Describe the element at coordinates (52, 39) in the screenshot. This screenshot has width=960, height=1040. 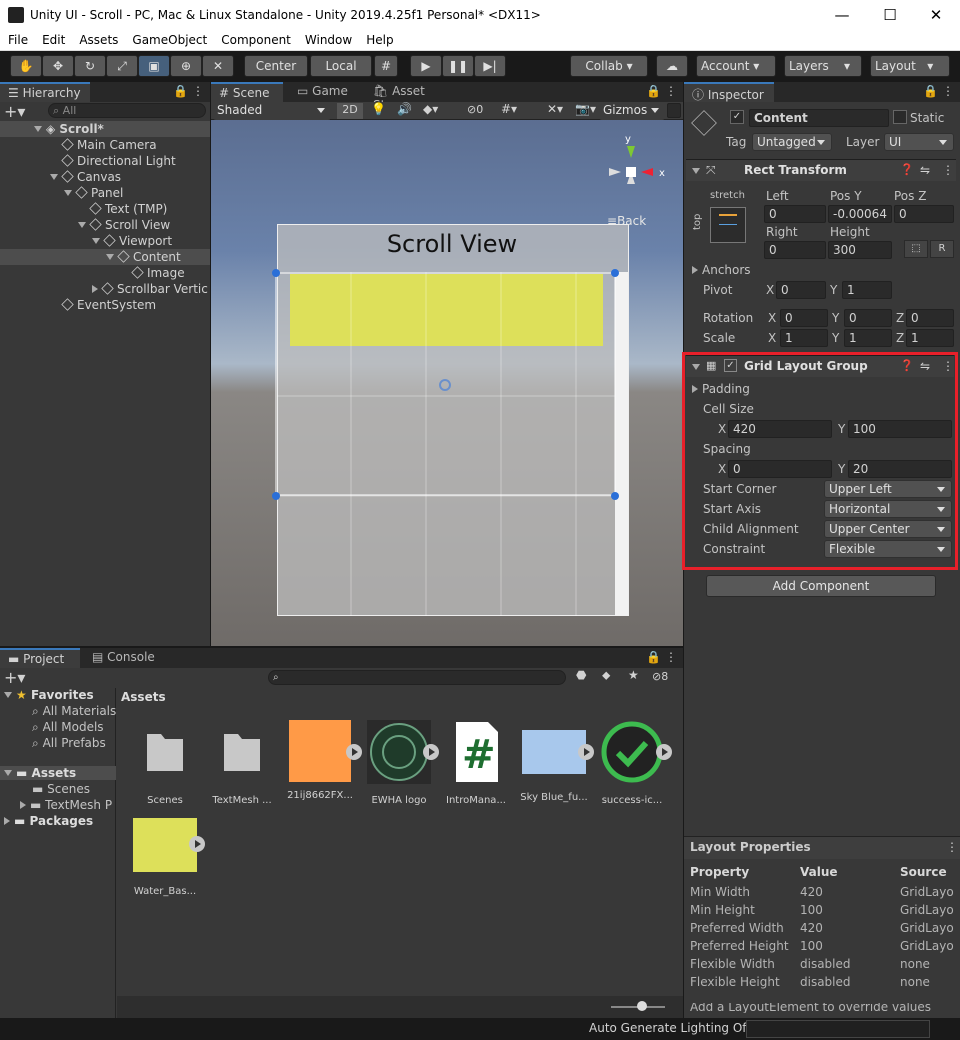
I see `menu-edit: Edit` at that location.